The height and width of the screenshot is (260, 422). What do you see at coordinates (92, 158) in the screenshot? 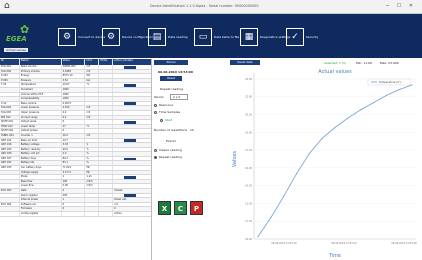
I see `table-cell: %` at bounding box center [92, 158].